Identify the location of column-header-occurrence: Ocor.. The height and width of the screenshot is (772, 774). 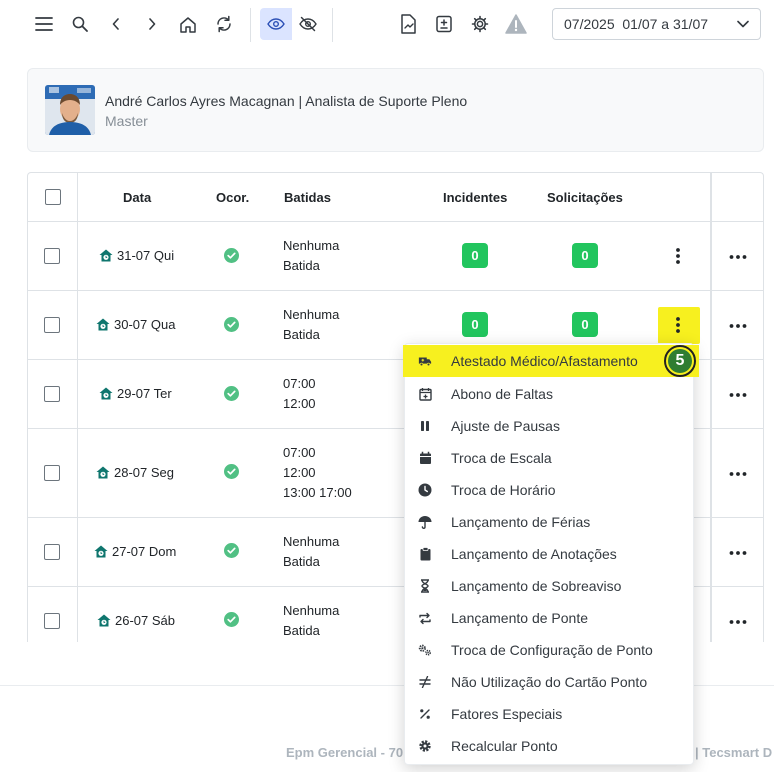
(232, 197).